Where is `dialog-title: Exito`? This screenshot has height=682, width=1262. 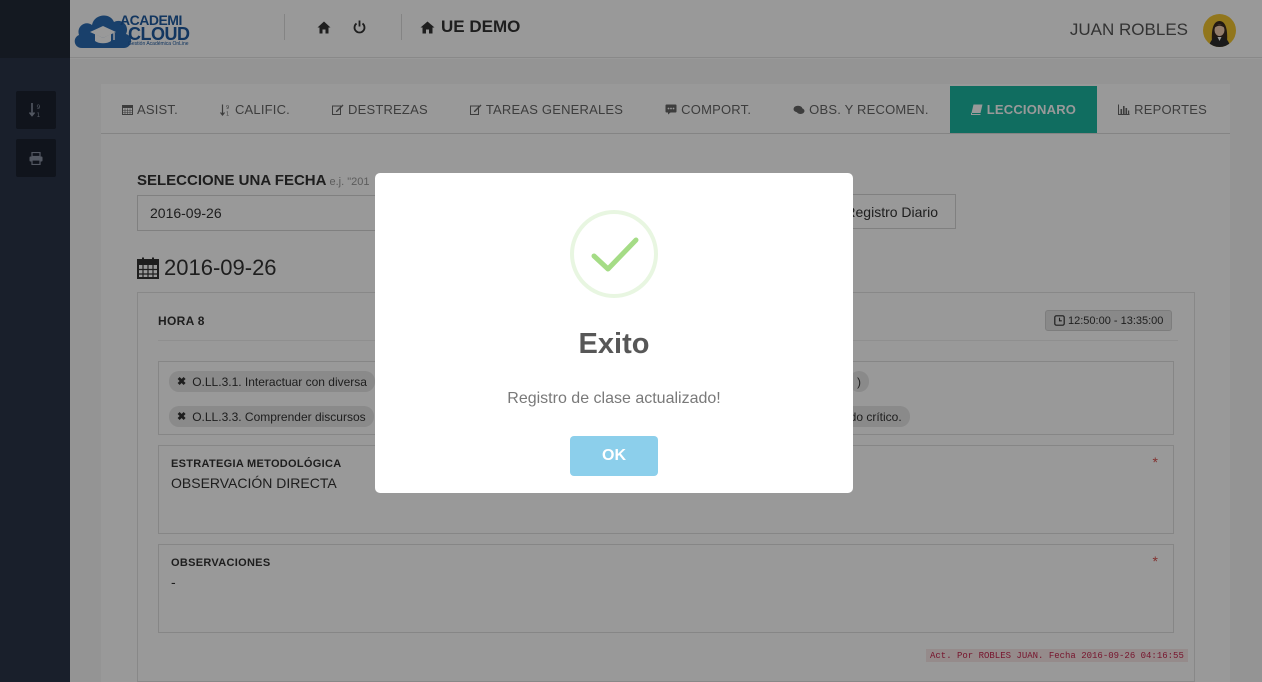 dialog-title: Exito is located at coordinates (614, 344).